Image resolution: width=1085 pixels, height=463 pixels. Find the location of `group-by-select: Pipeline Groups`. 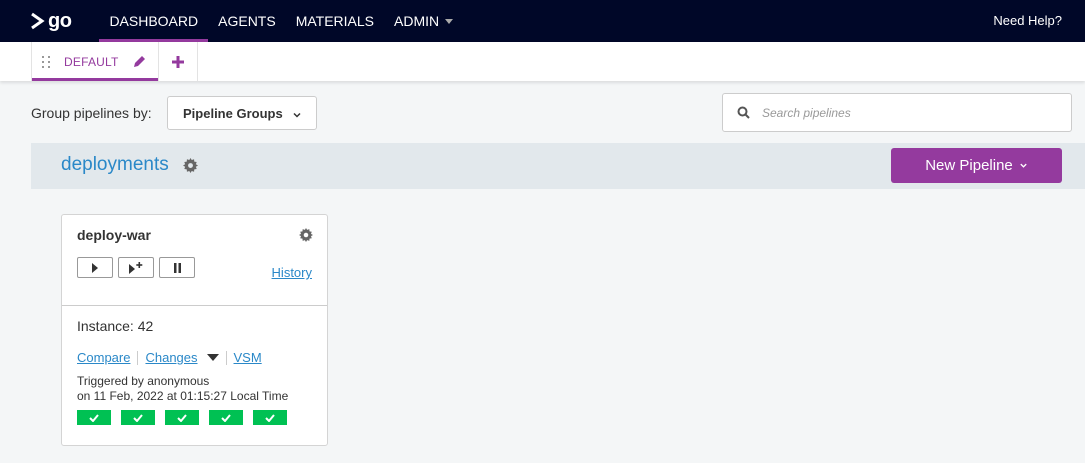

group-by-select: Pipeline Groups is located at coordinates (242, 113).